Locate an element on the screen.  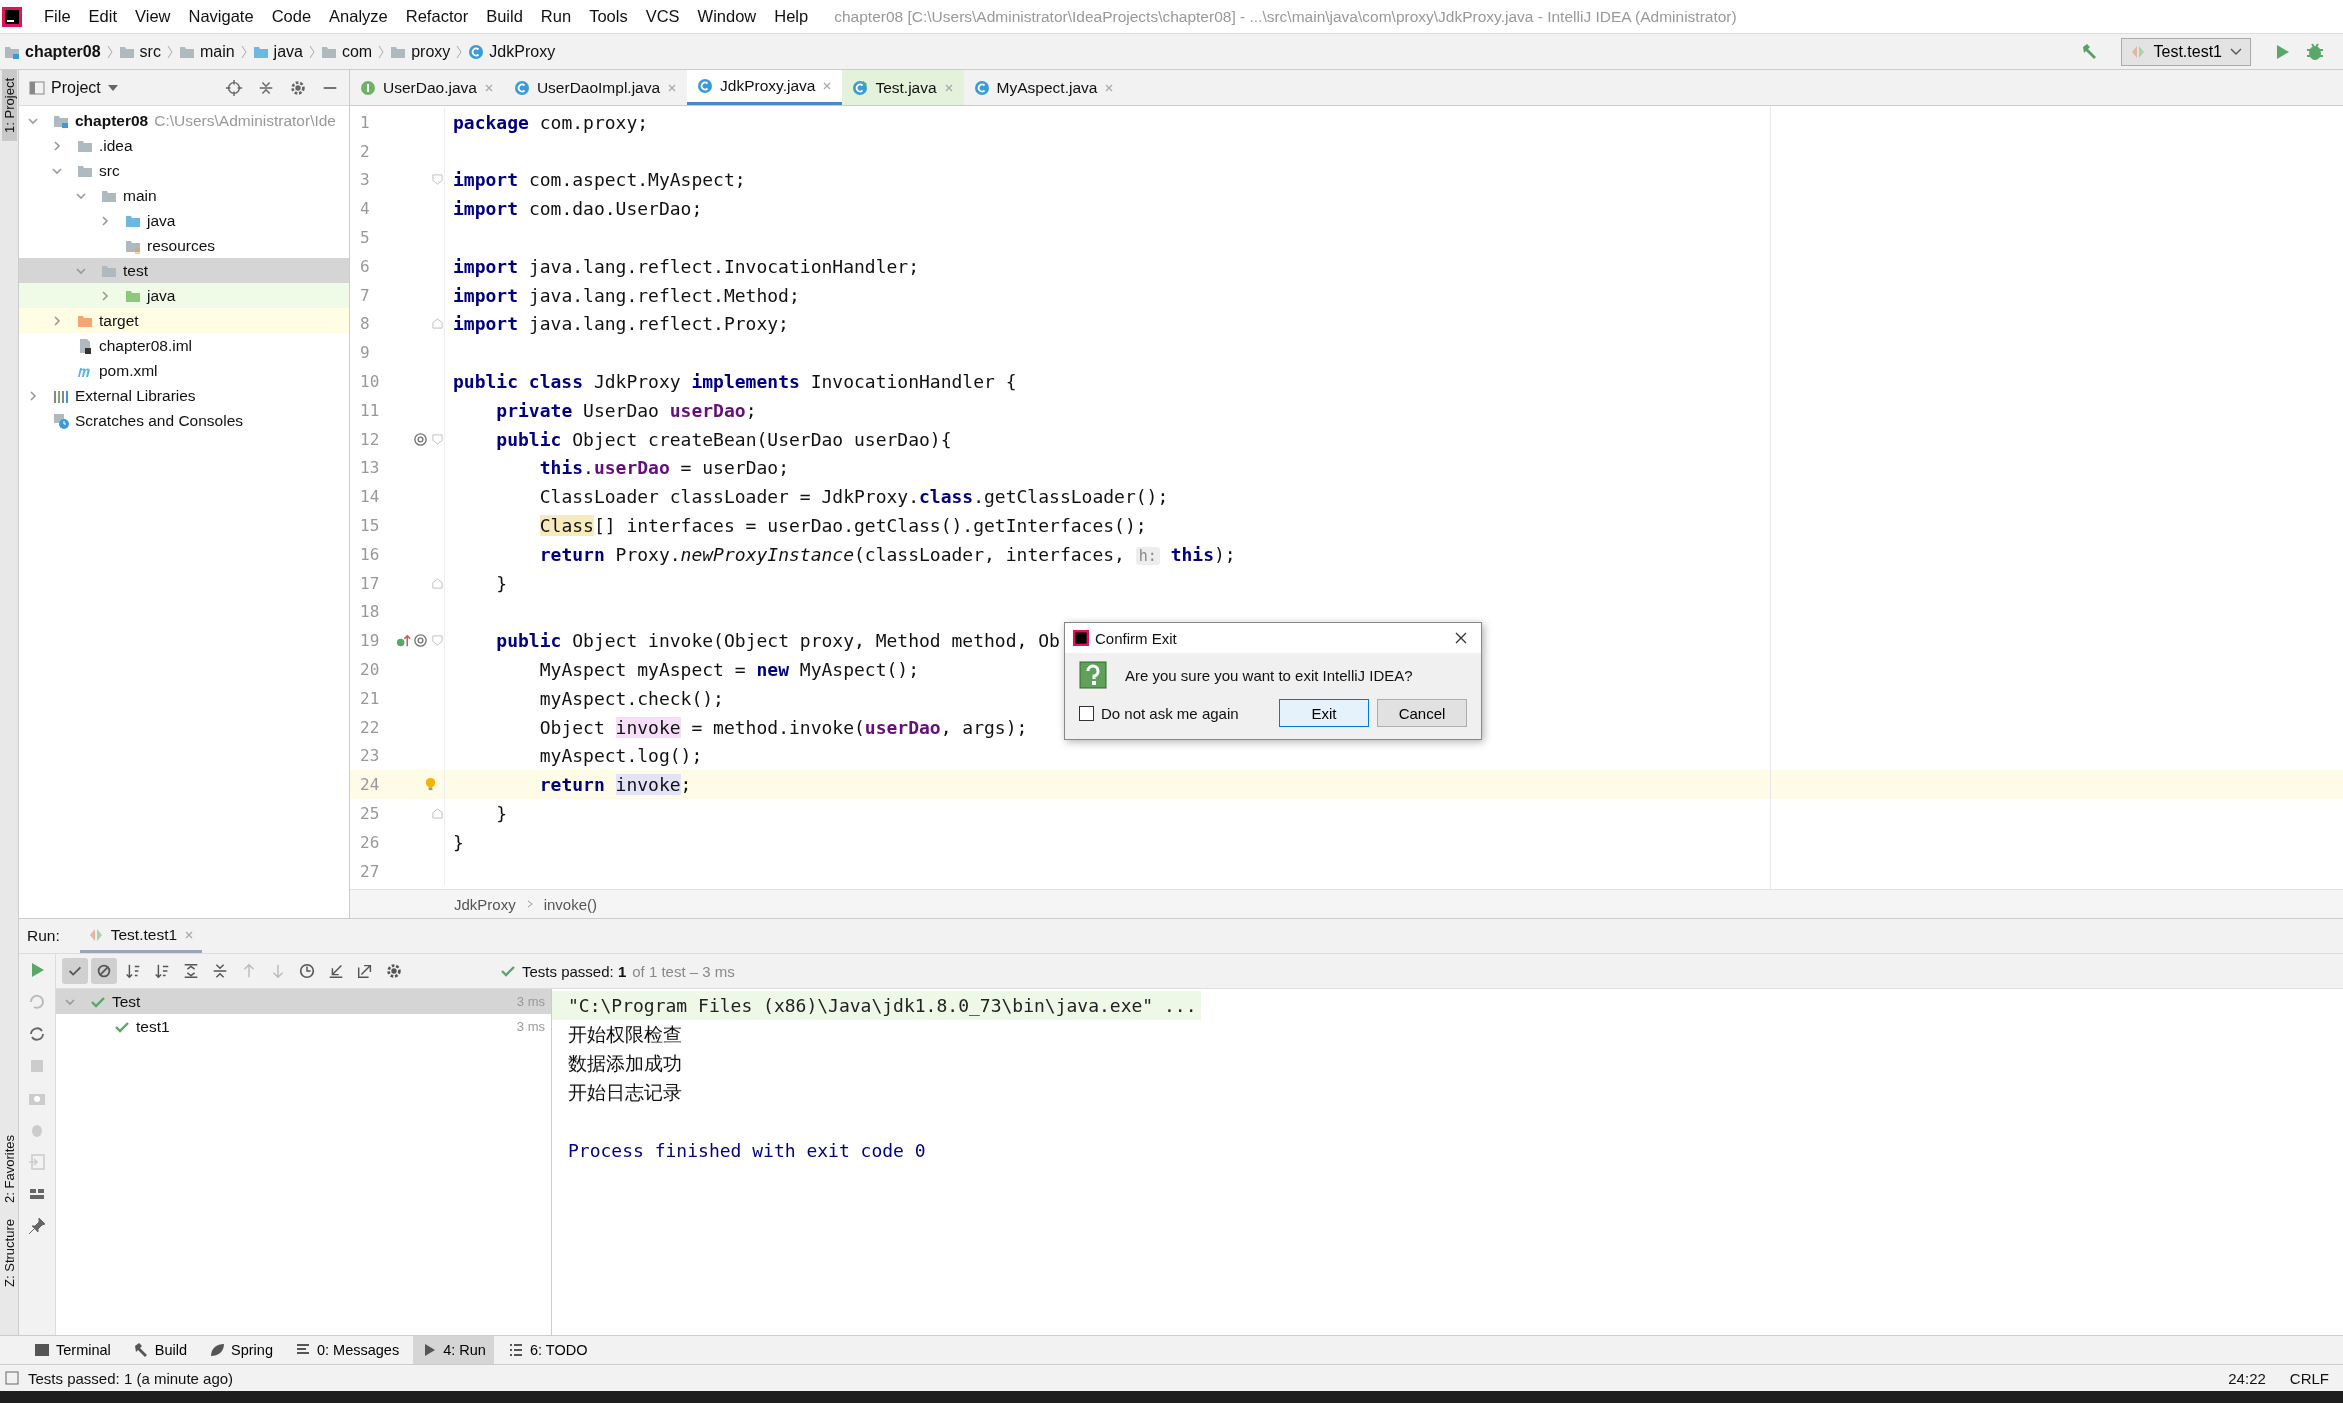
editor-tab: UserDao.java is located at coordinates (427, 87).